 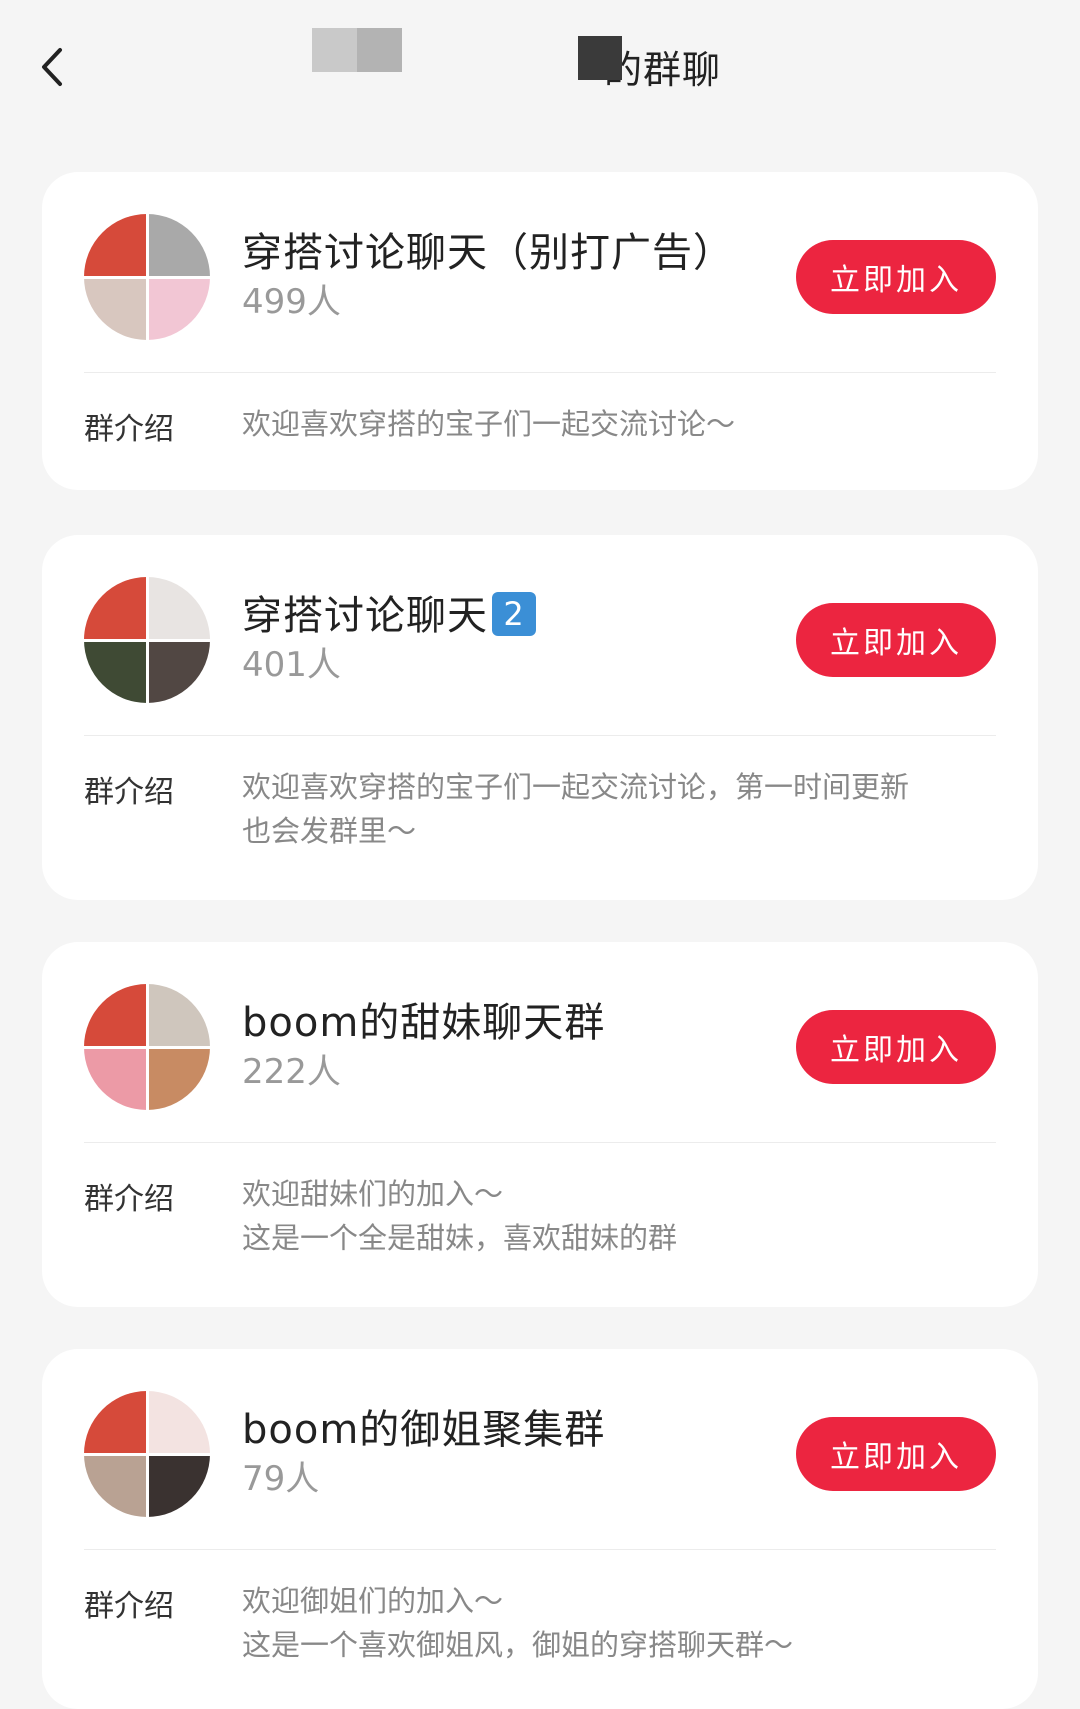 What do you see at coordinates (291, 302) in the screenshot?
I see `member-count: 499人` at bounding box center [291, 302].